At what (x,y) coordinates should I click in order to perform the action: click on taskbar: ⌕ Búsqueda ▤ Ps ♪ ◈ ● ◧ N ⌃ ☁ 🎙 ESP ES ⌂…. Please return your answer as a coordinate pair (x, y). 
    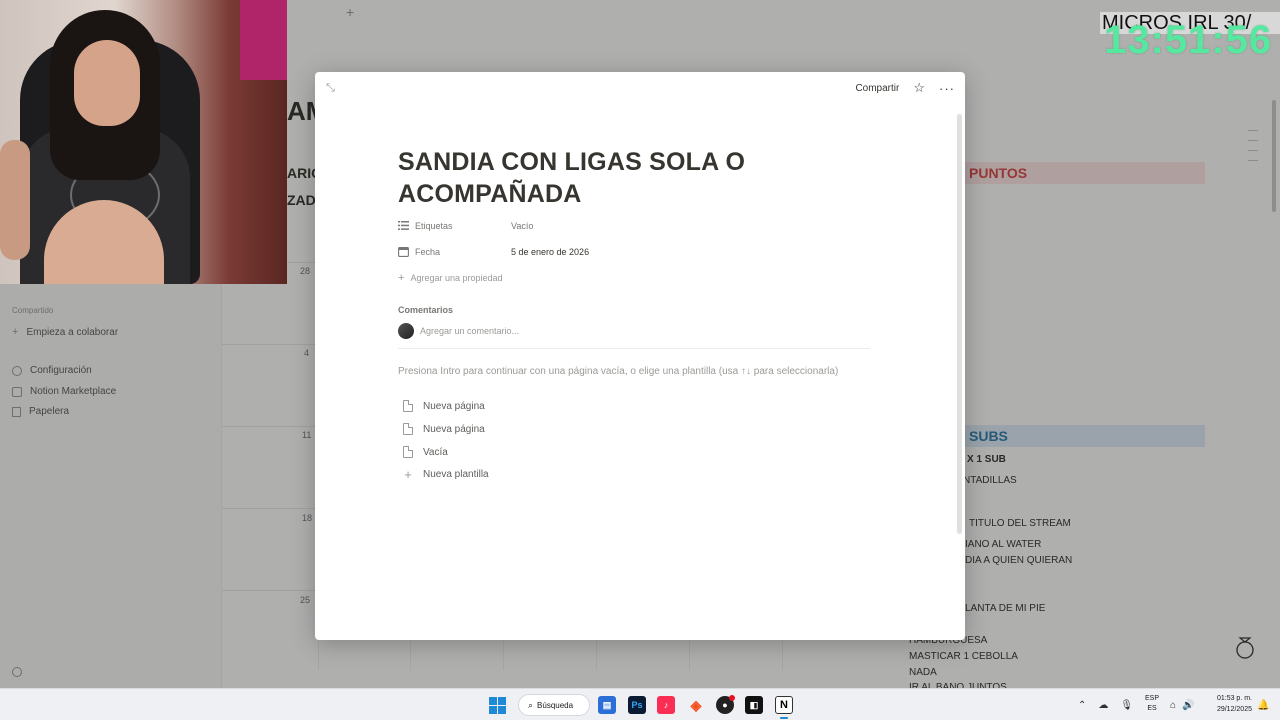
    Looking at the image, I should click on (640, 704).